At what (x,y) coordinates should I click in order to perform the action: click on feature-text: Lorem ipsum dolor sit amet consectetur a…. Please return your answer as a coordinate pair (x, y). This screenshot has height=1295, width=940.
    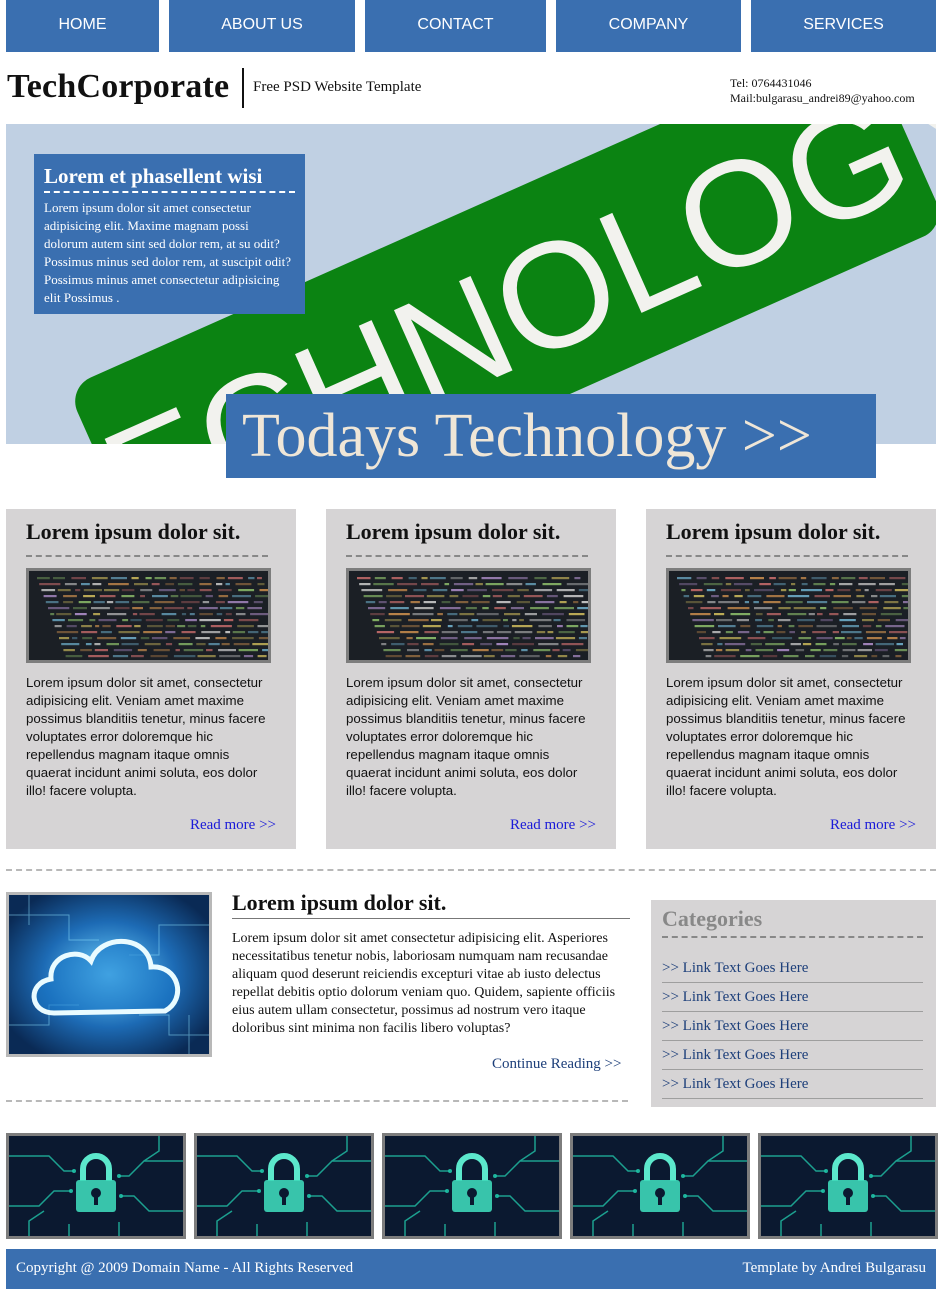
    Looking at the image, I should click on (424, 983).